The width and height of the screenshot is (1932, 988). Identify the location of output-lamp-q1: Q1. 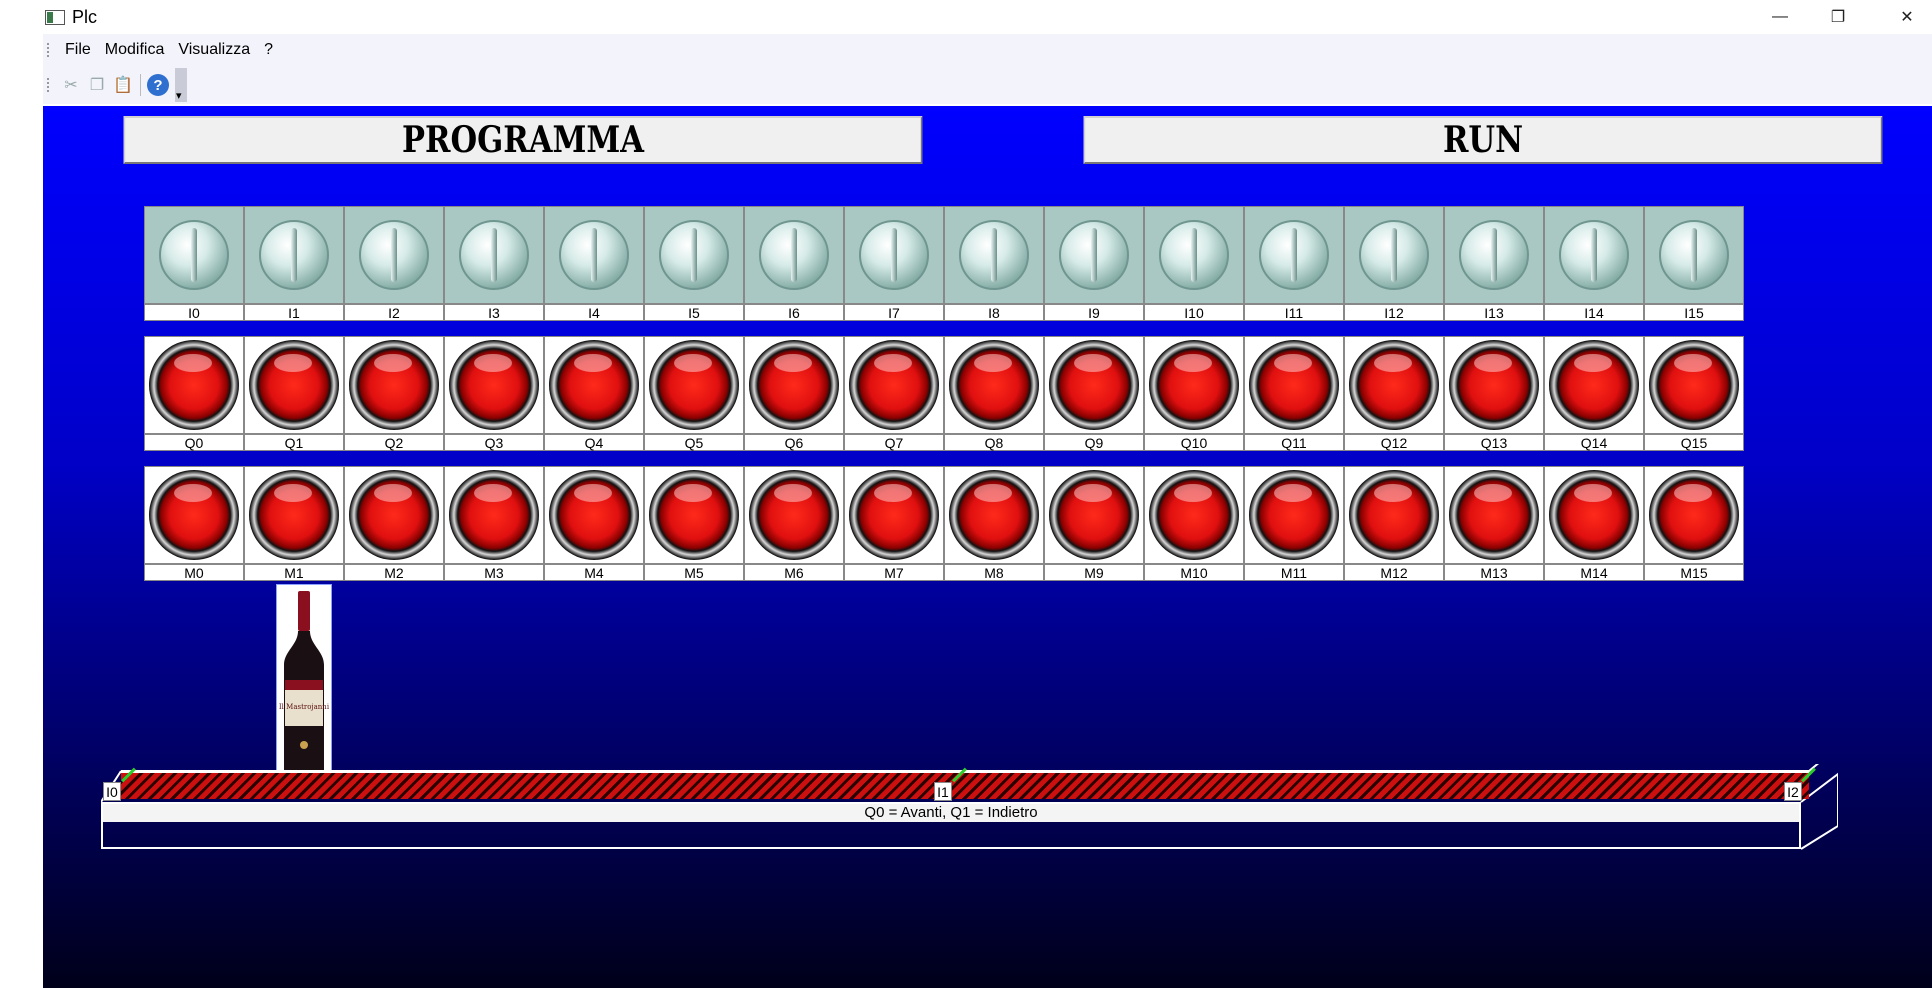
(294, 393).